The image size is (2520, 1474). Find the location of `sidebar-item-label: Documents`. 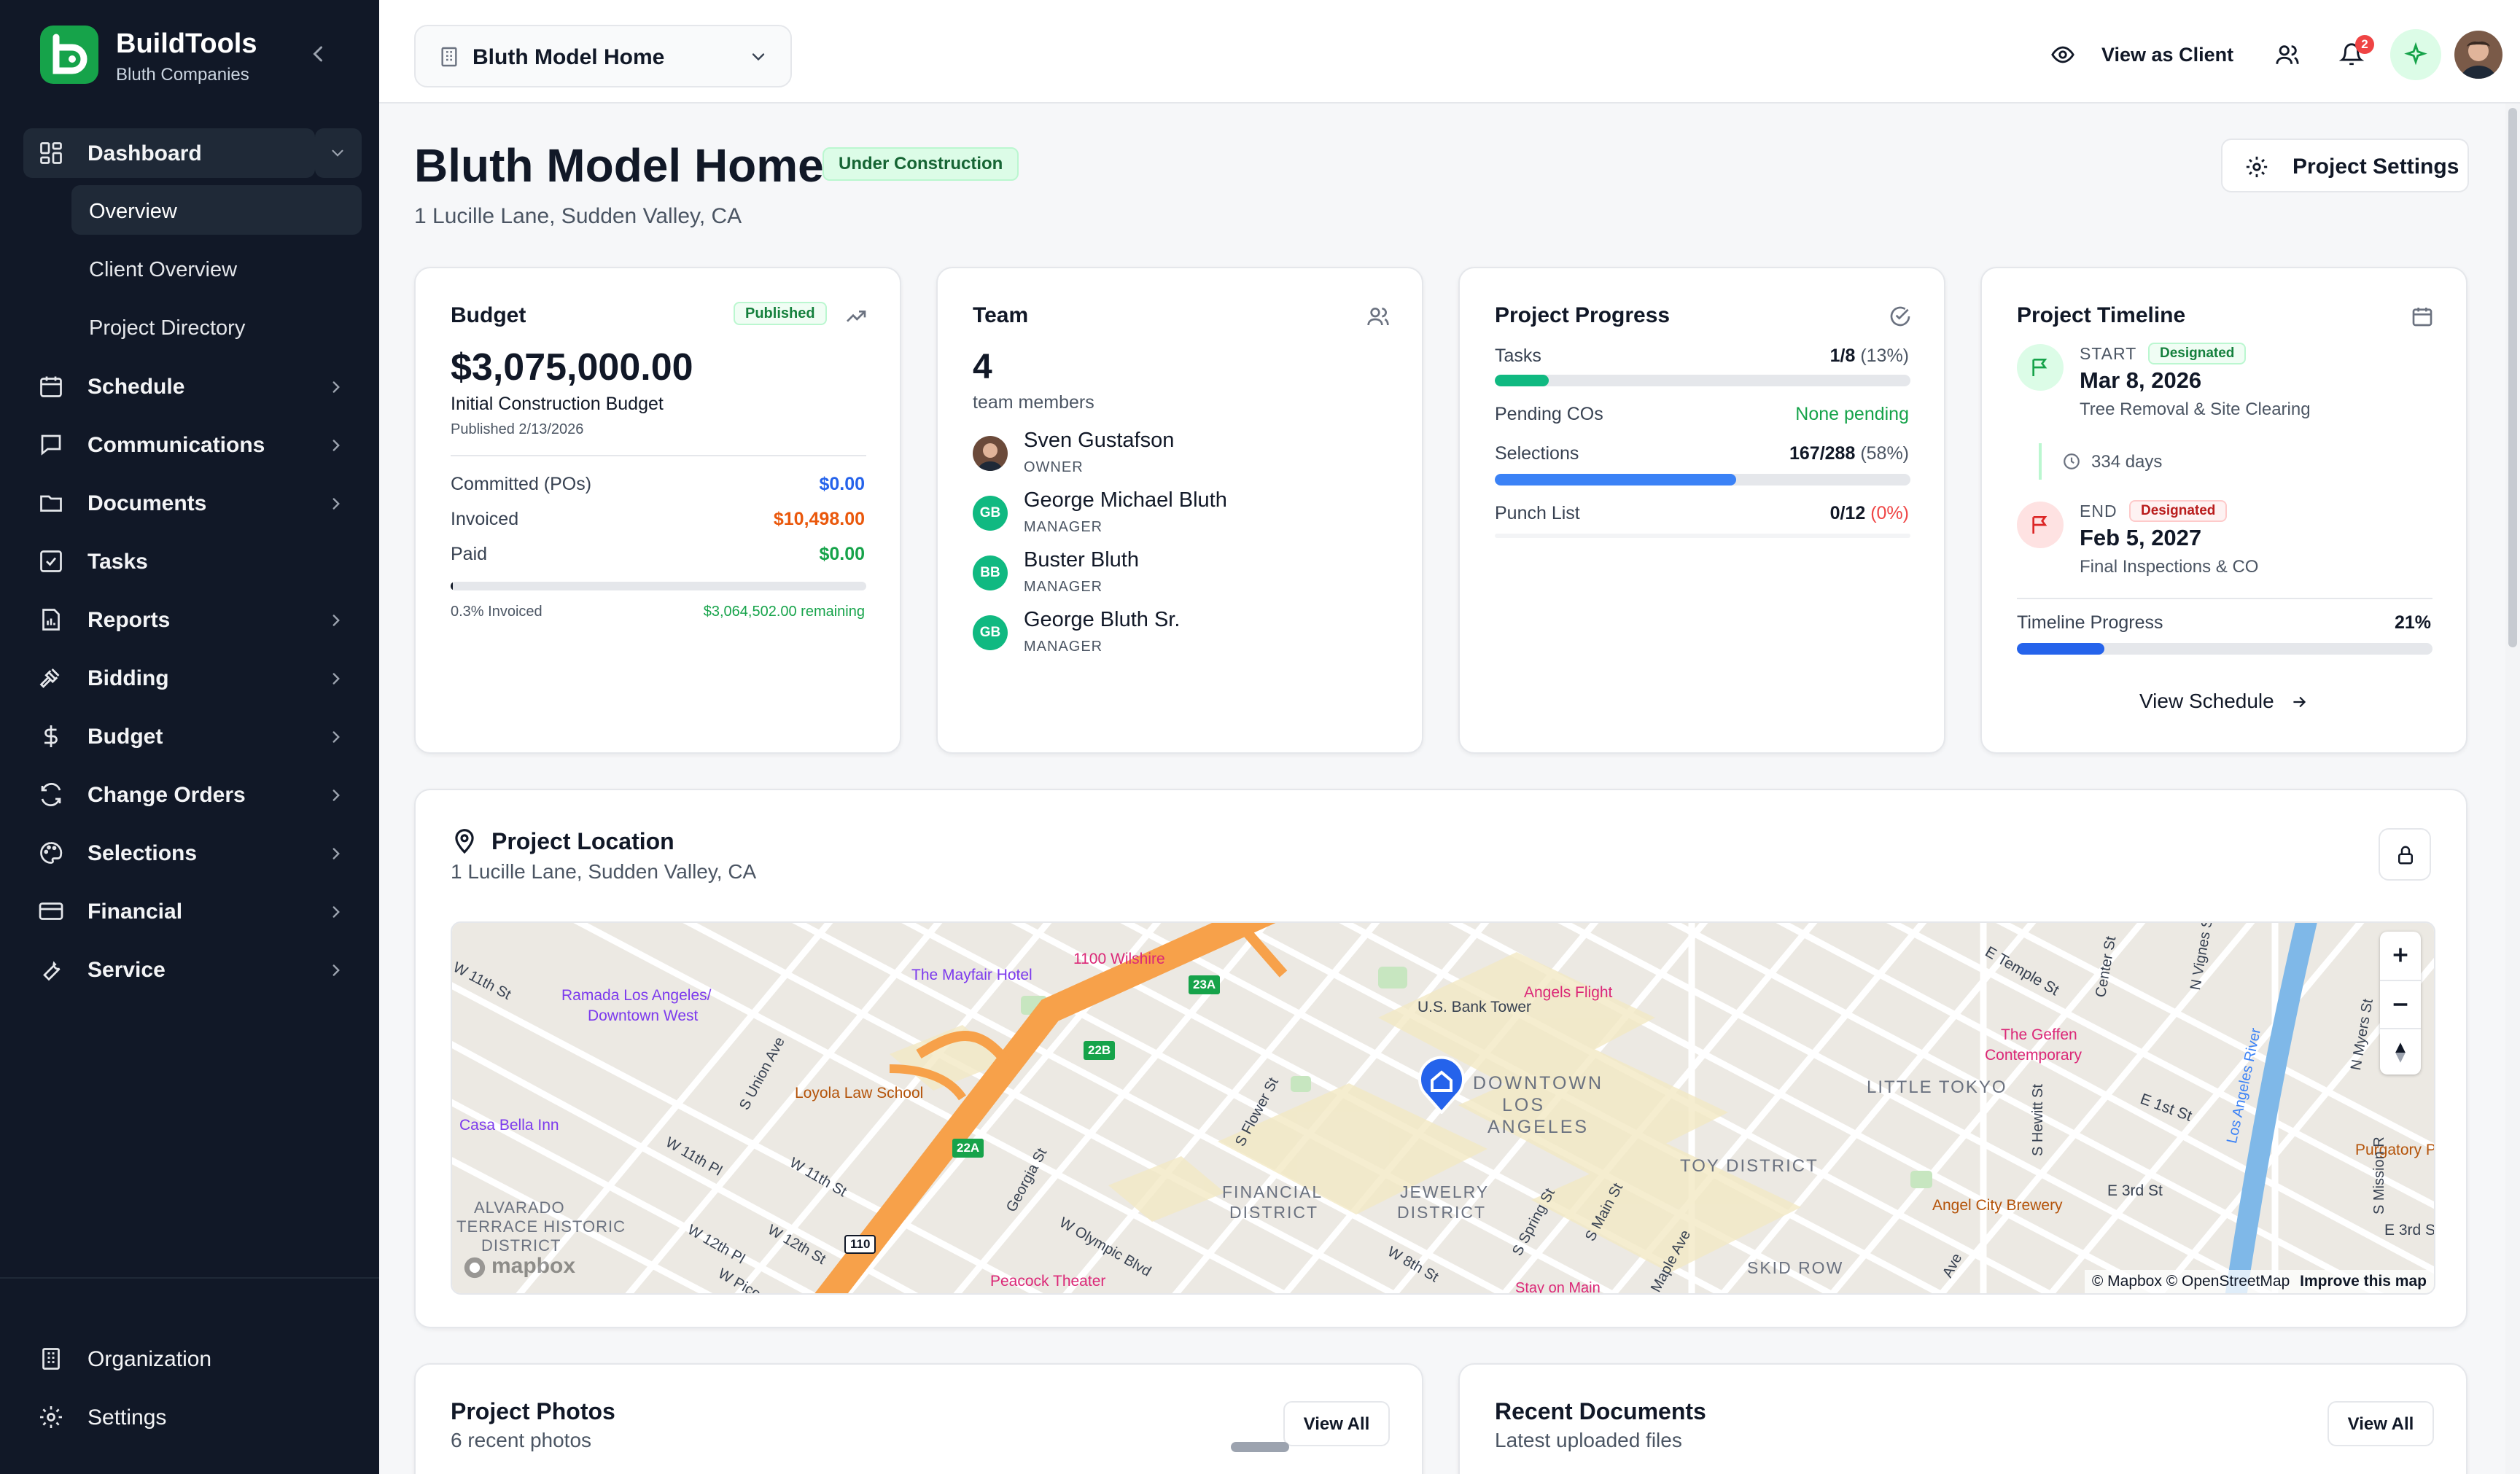

sidebar-item-label: Documents is located at coordinates (147, 503).